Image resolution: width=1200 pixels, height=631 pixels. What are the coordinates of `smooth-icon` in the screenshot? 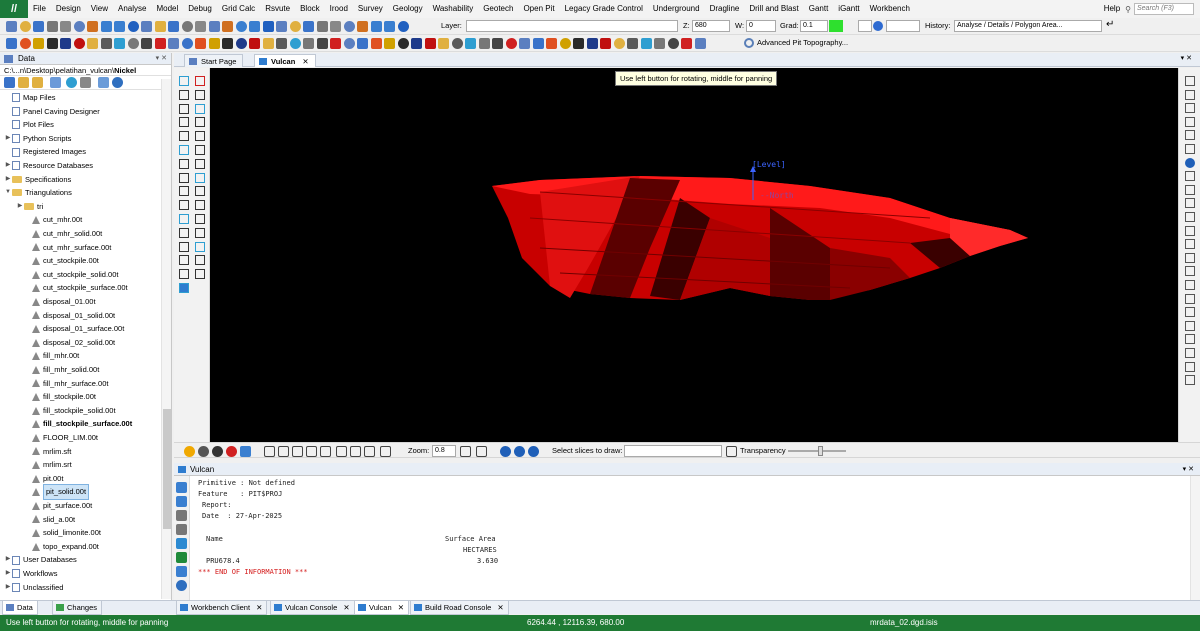 It's located at (700, 43).